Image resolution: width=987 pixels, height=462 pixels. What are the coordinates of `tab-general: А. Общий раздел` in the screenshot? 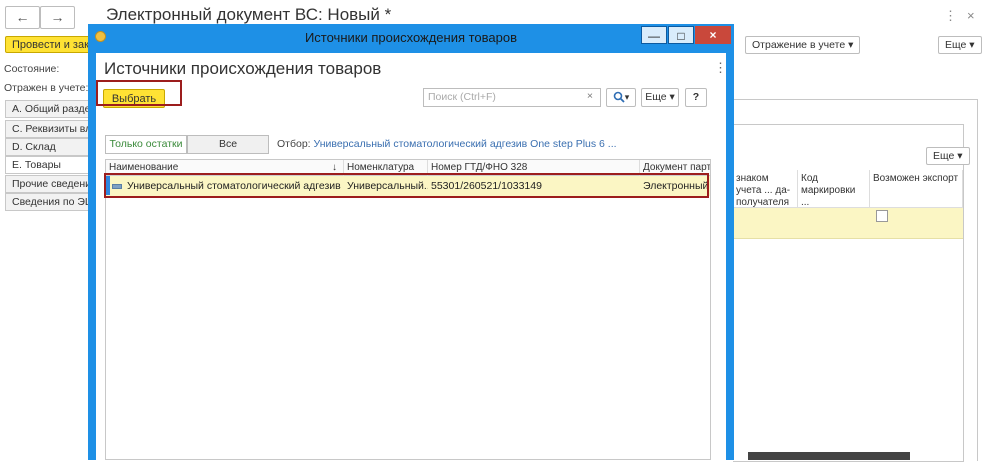 It's located at (50, 109).